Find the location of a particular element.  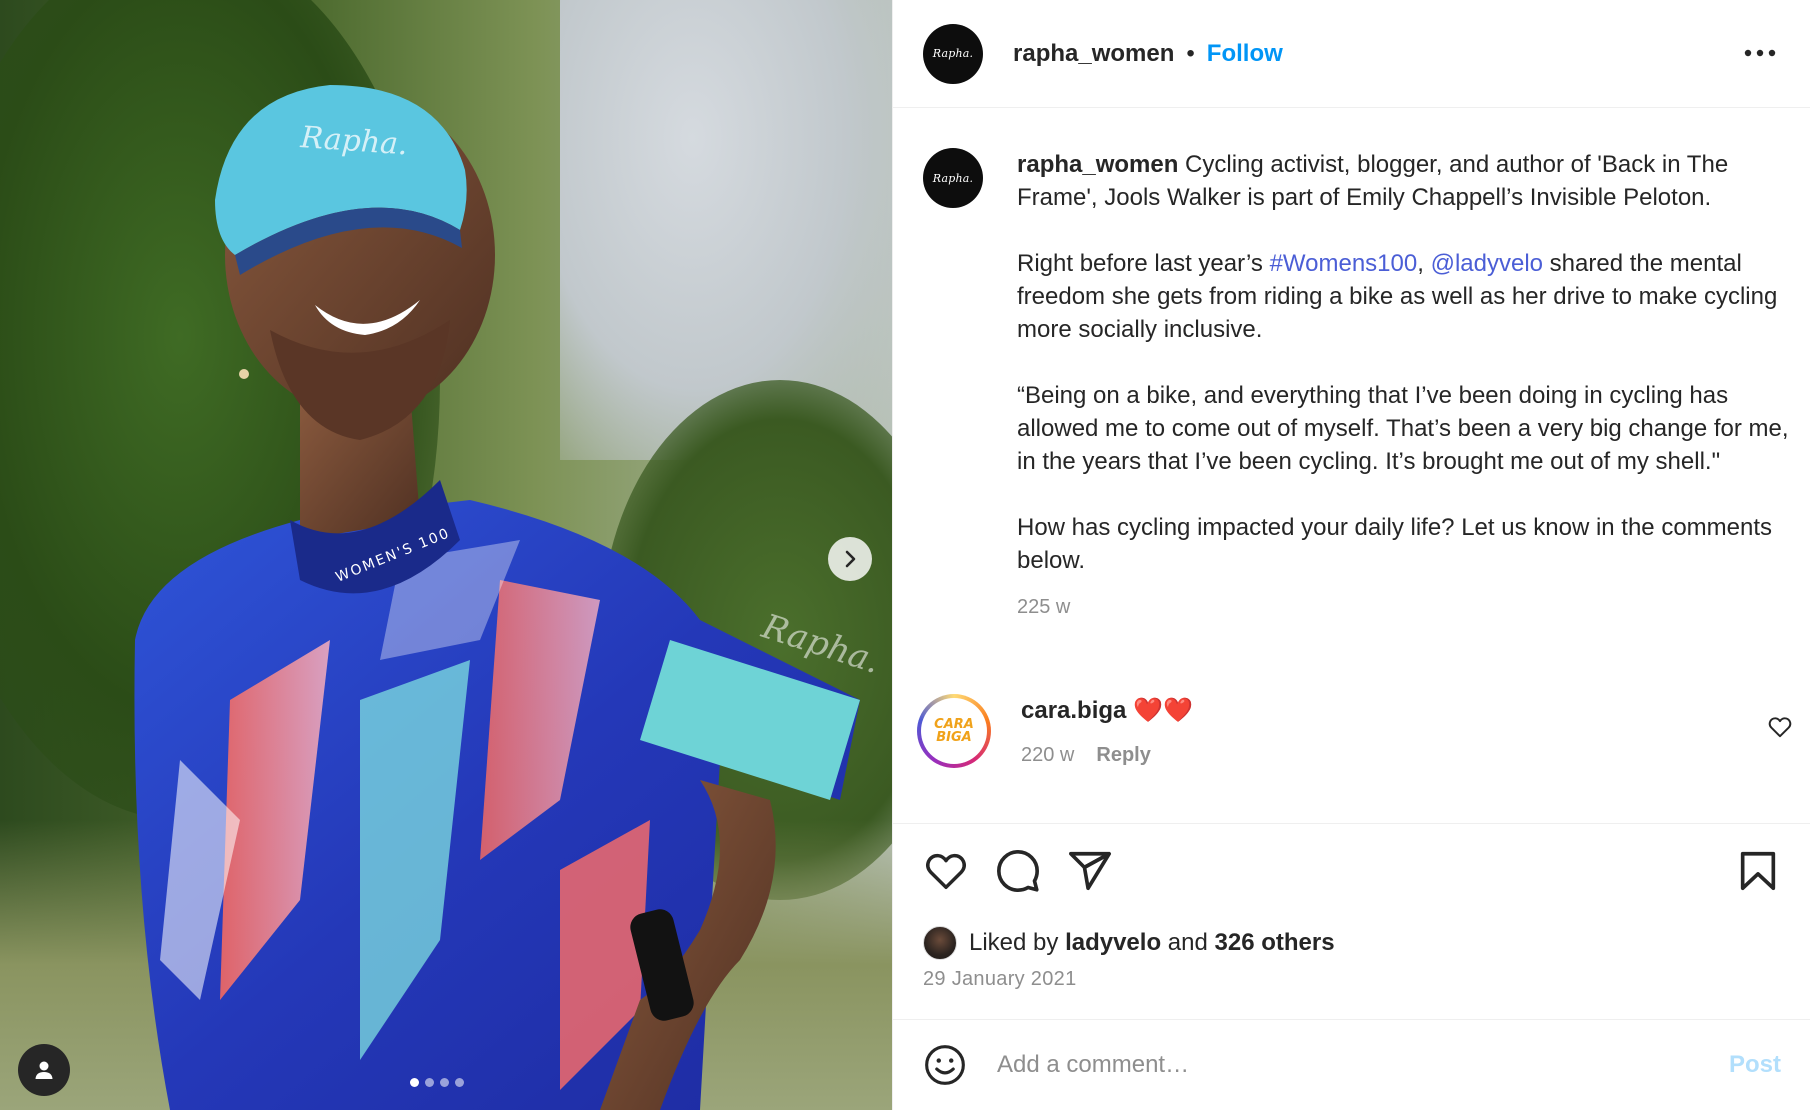

commenter-avatar: CARA BIGA is located at coordinates (954, 731).